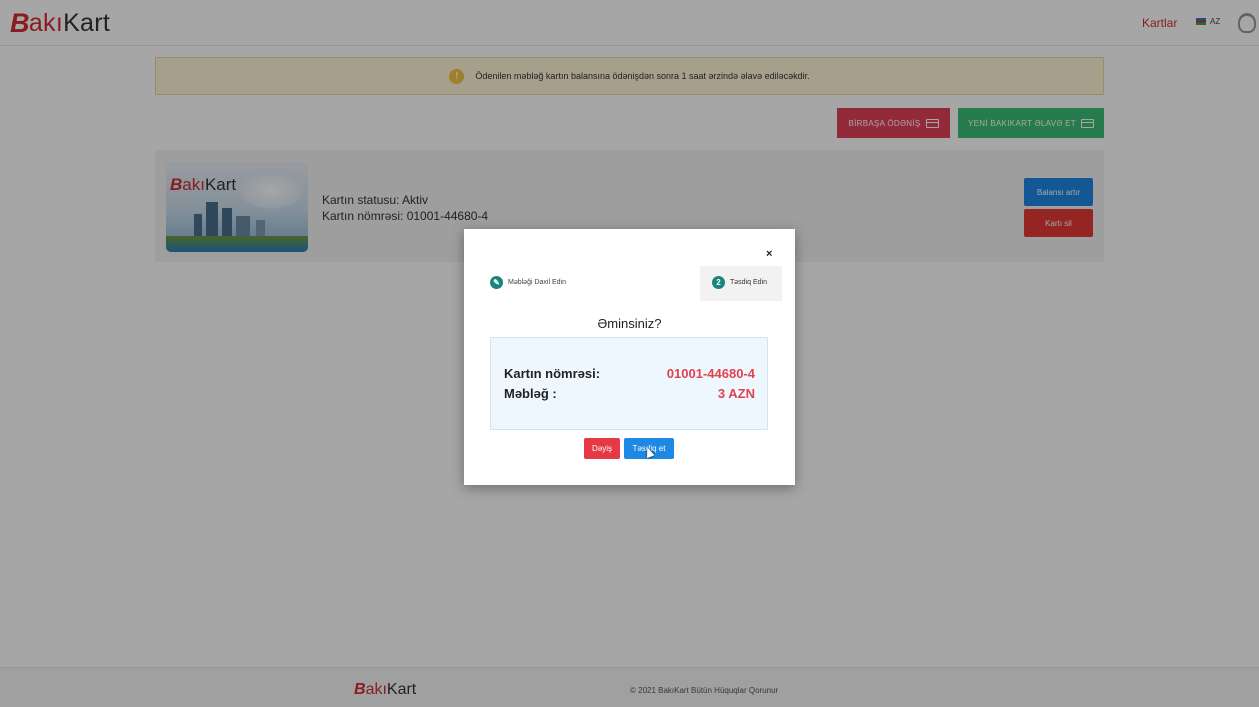 Image resolution: width=1259 pixels, height=707 pixels. What do you see at coordinates (629, 383) in the screenshot?
I see `summary-box` at bounding box center [629, 383].